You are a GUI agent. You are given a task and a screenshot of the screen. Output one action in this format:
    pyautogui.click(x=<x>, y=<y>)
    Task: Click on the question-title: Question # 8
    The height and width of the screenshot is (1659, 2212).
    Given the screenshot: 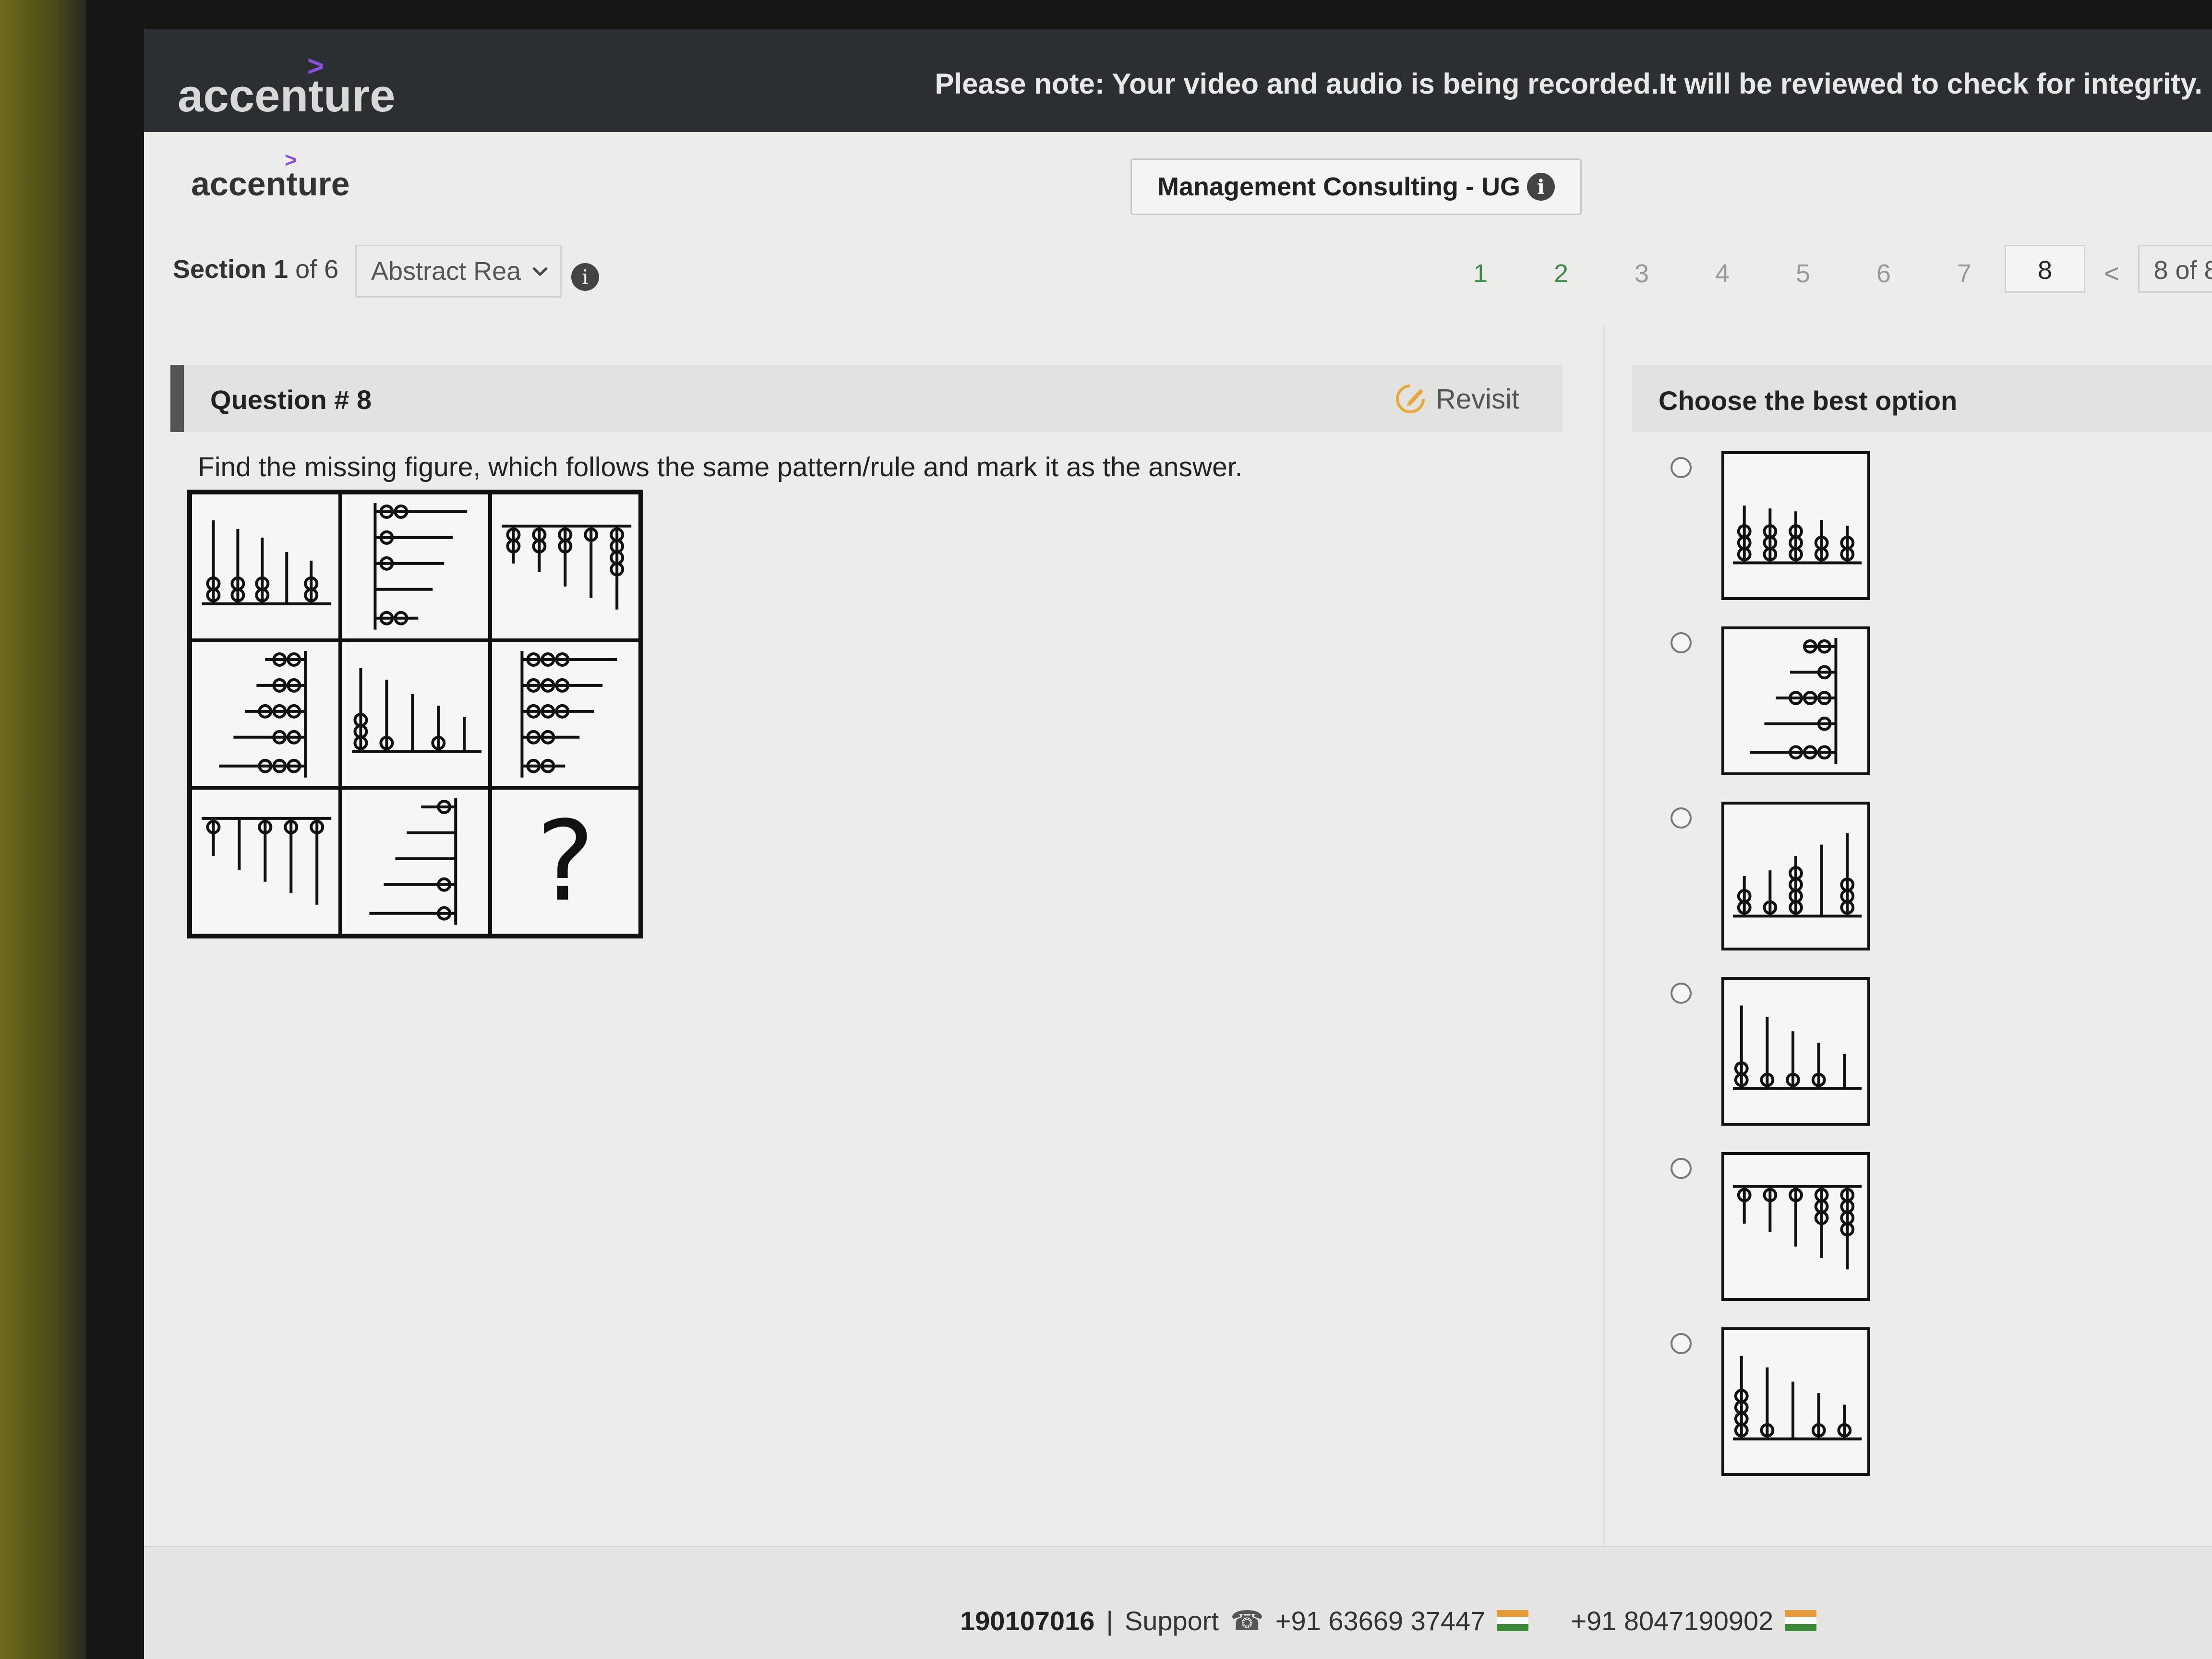 What is the action you would take?
    pyautogui.click(x=291, y=400)
    